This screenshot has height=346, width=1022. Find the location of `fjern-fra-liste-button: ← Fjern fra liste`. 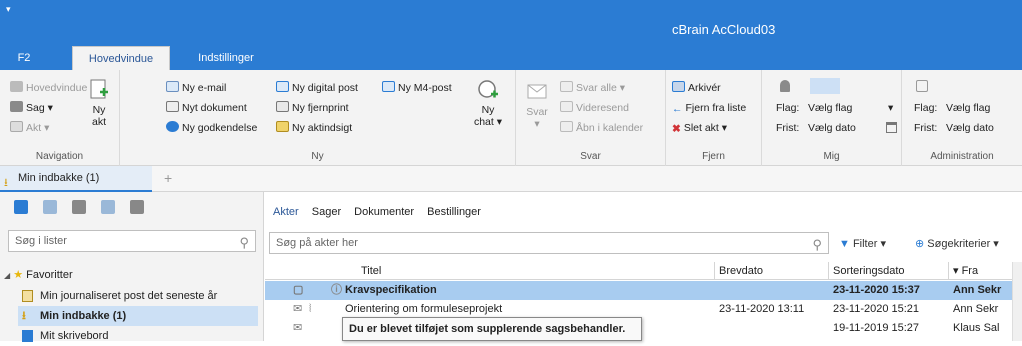

fjern-fra-liste-button: ← Fjern fra liste is located at coordinates (709, 108).